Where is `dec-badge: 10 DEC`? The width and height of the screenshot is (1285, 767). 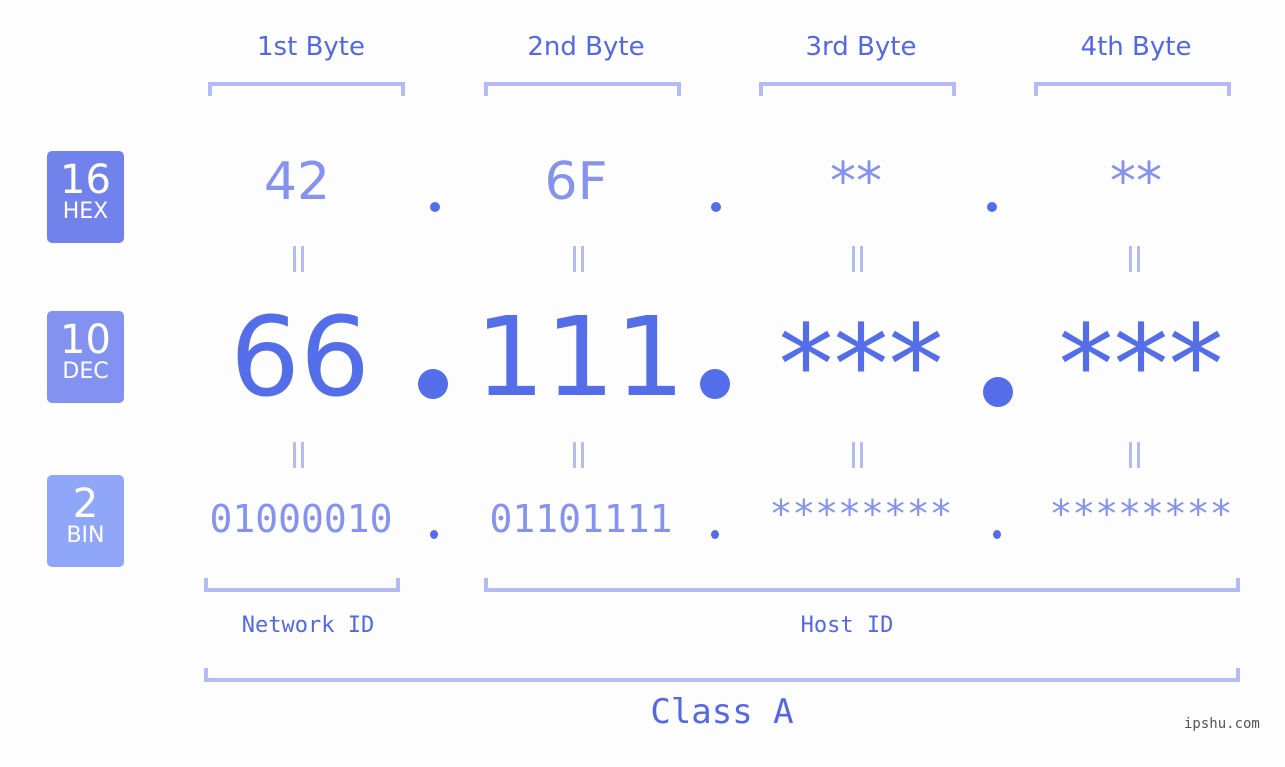
dec-badge: 10 DEC is located at coordinates (85, 357).